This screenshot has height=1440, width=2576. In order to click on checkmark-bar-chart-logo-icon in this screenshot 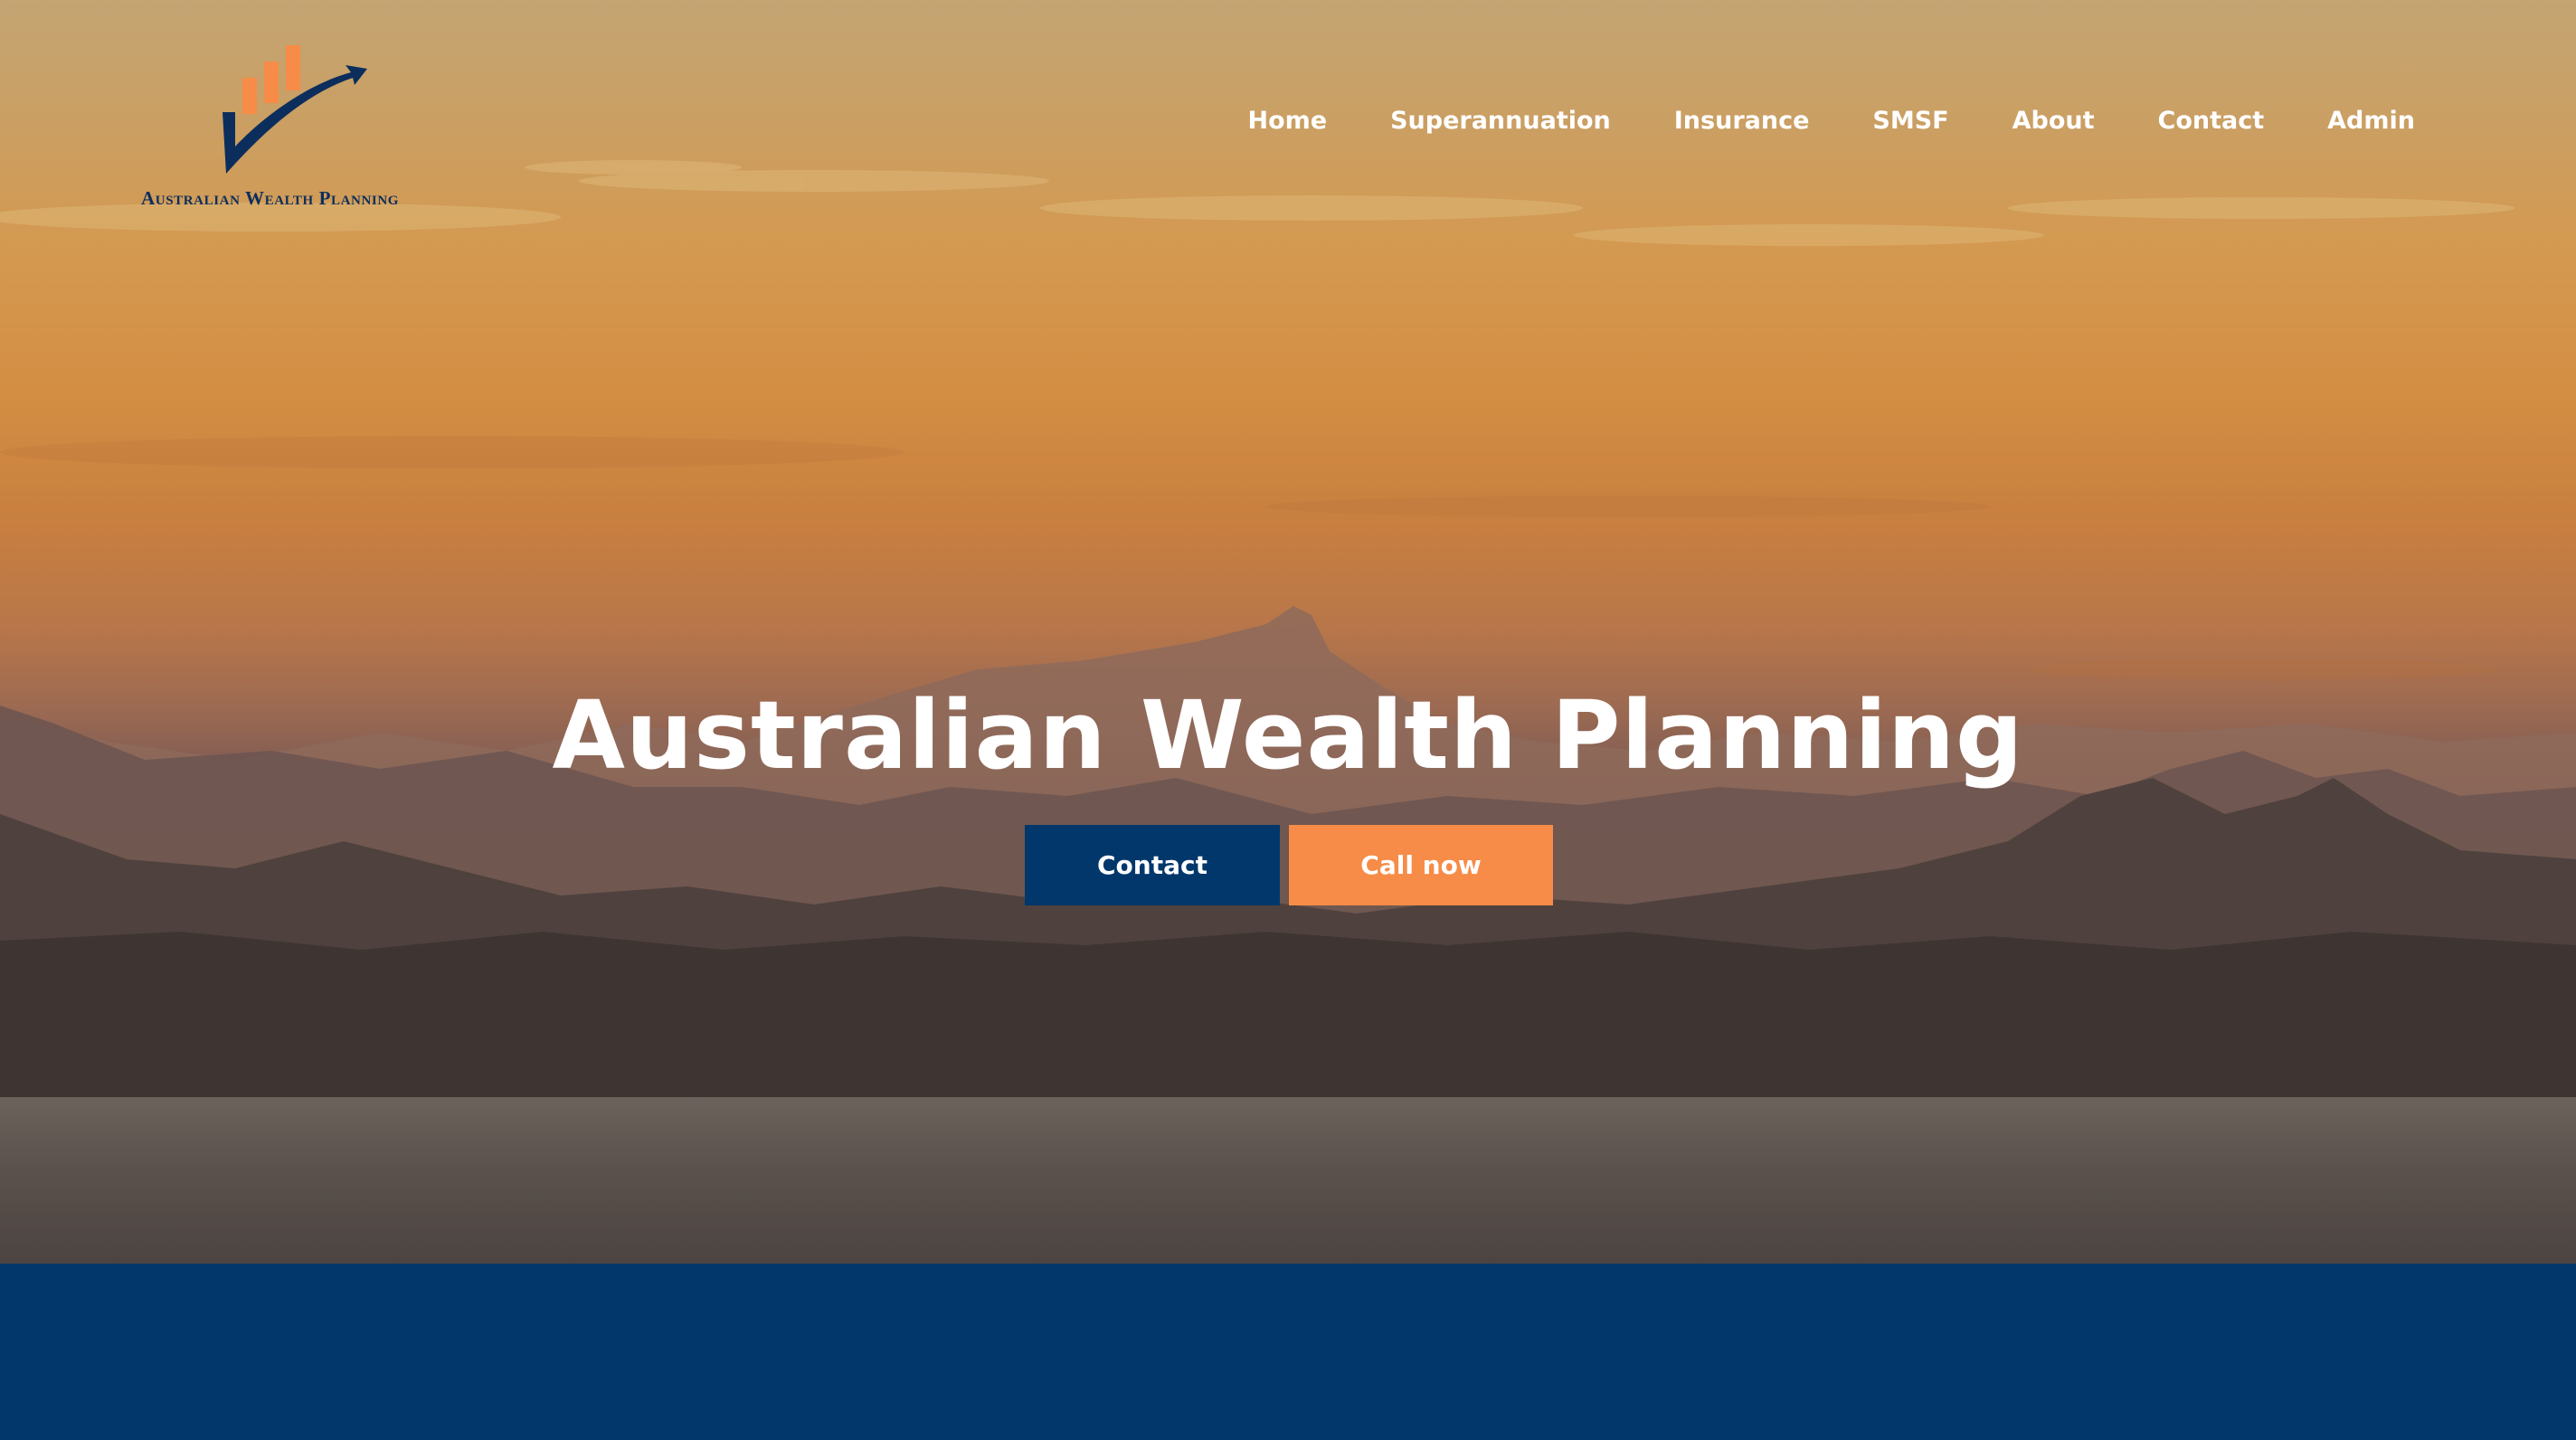, I will do `click(295, 110)`.